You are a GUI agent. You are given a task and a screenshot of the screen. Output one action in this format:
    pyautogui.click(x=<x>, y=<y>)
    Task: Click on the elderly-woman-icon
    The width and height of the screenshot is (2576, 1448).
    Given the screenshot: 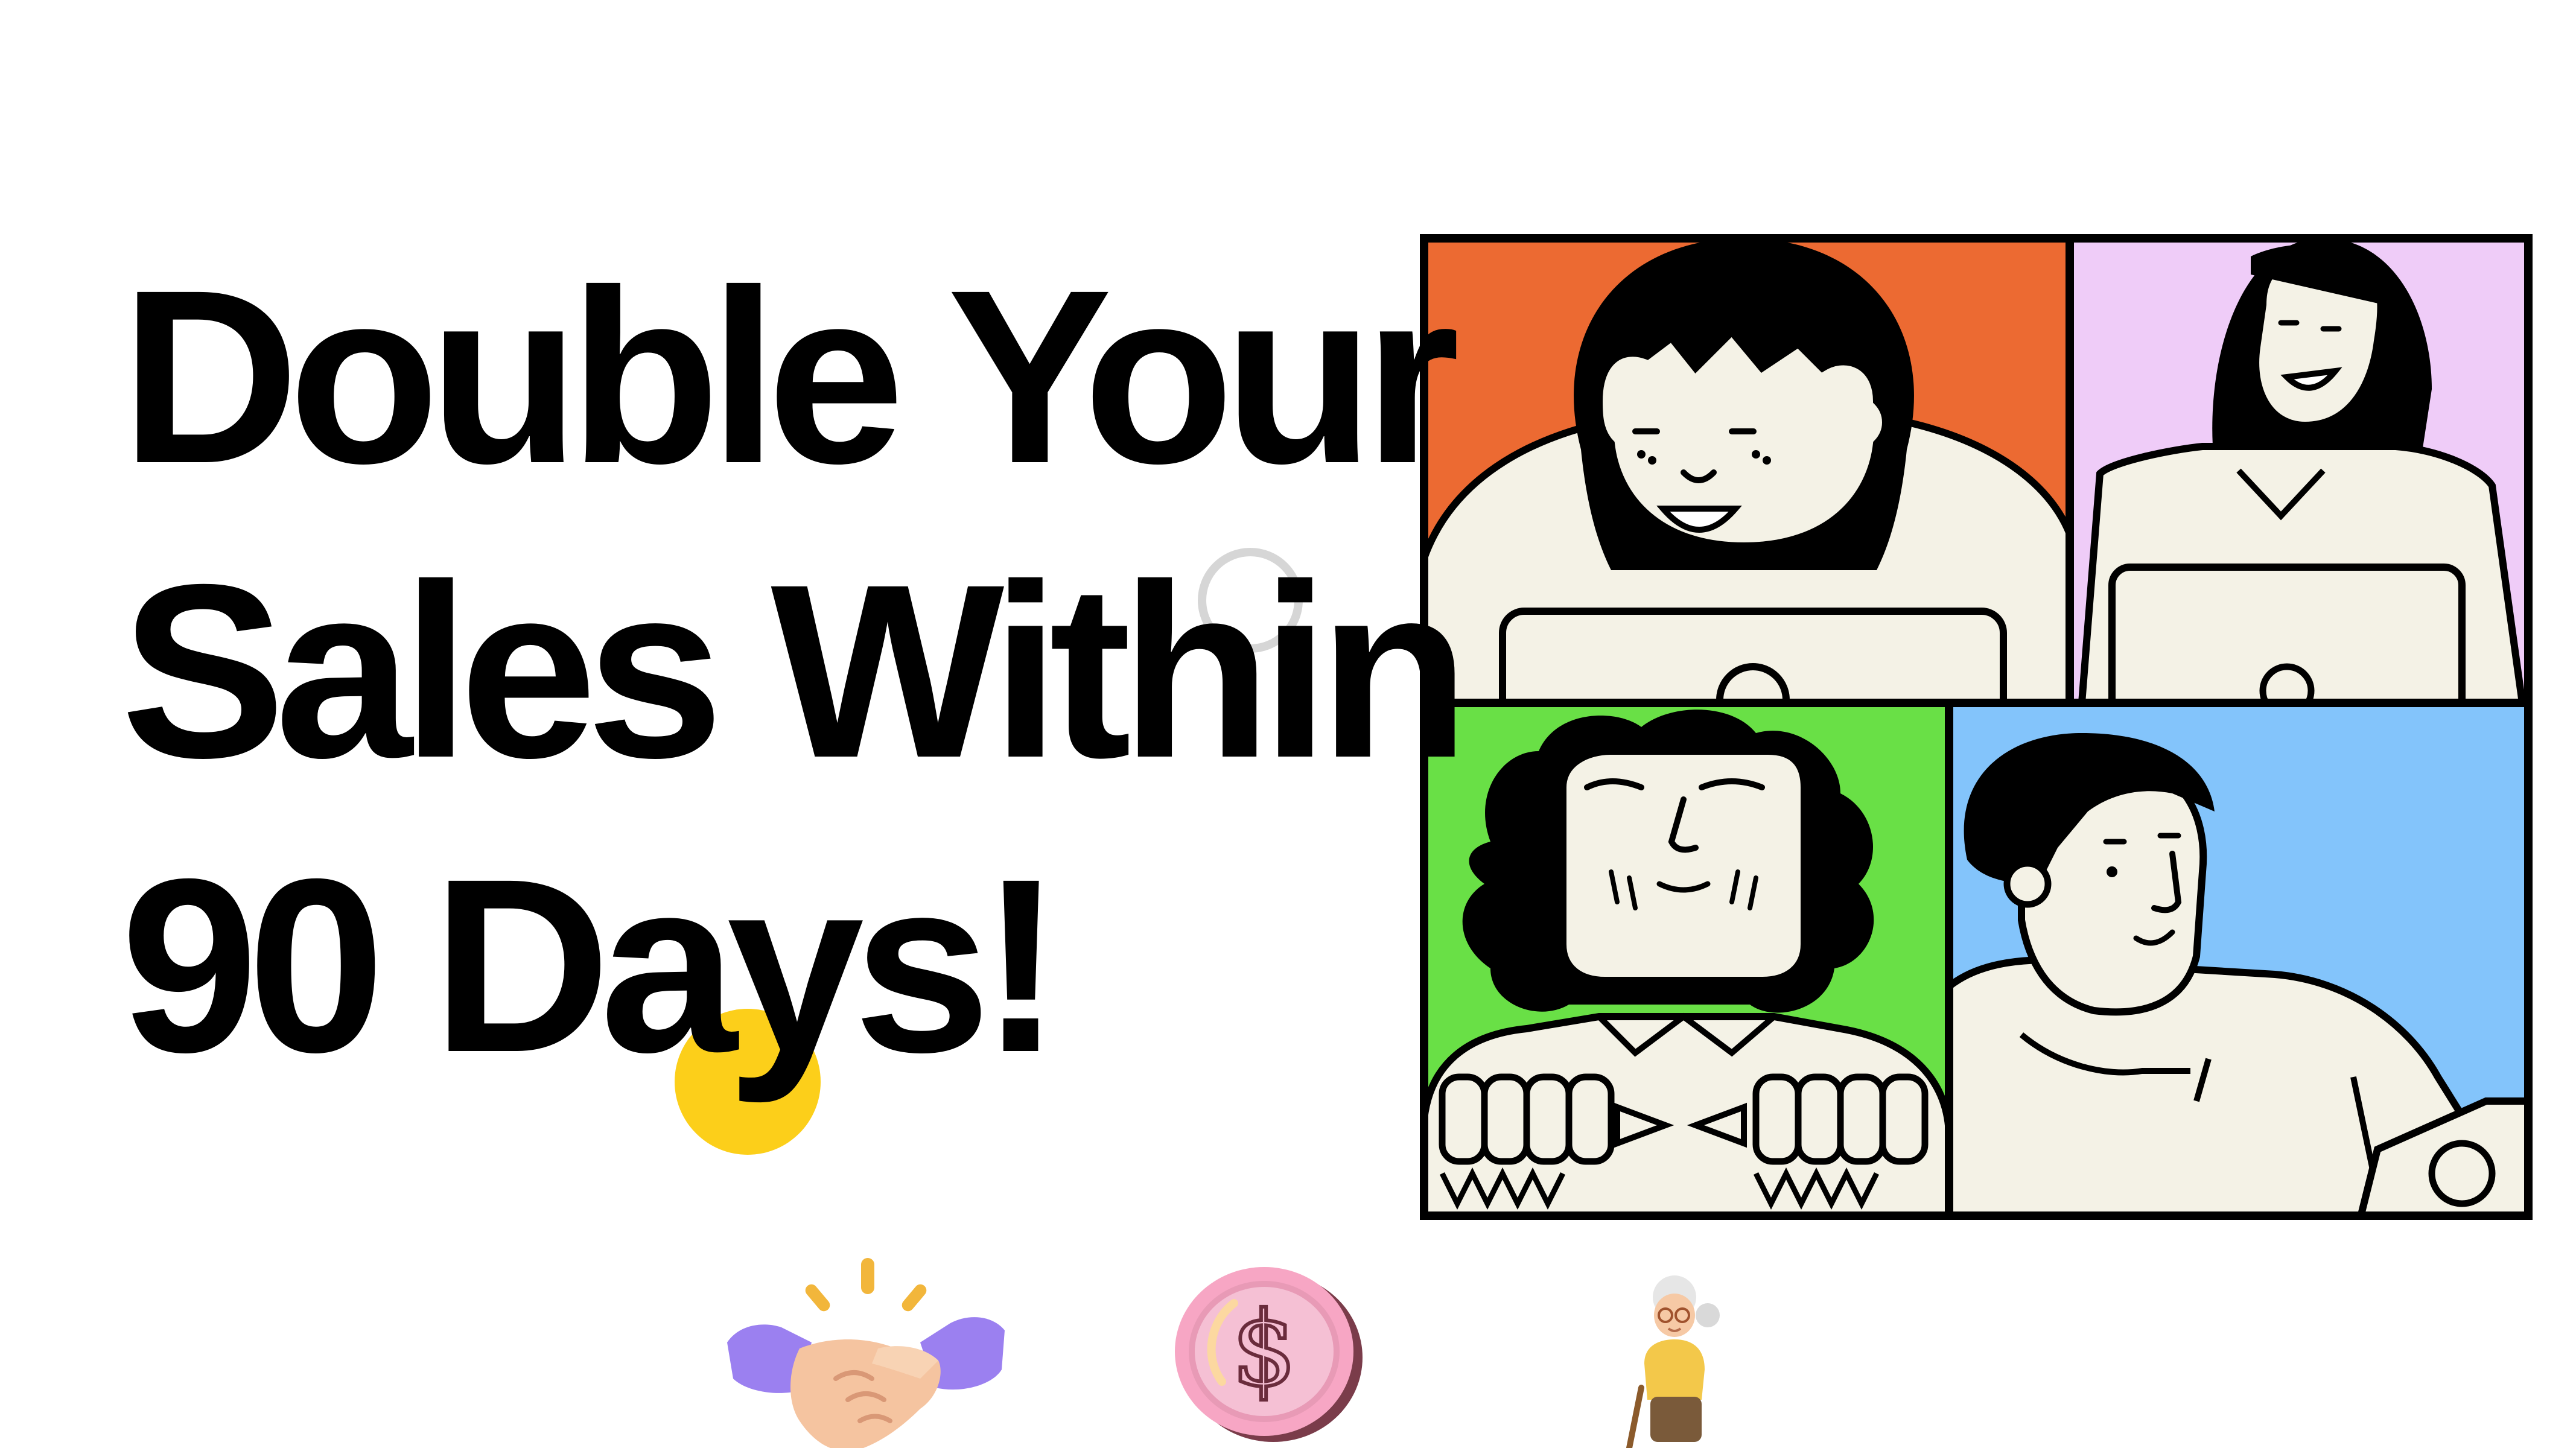 What is the action you would take?
    pyautogui.click(x=1673, y=1361)
    